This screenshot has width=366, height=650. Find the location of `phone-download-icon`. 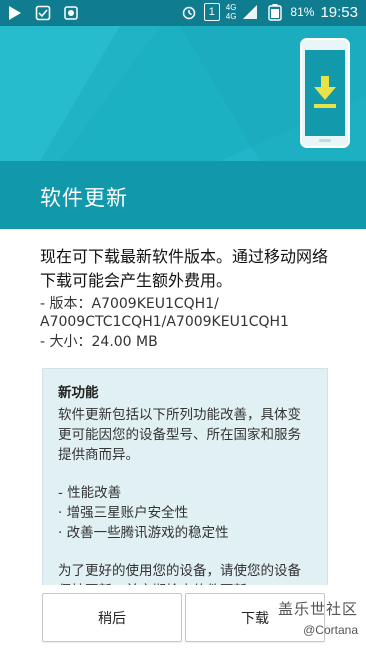

phone-download-icon is located at coordinates (325, 93).